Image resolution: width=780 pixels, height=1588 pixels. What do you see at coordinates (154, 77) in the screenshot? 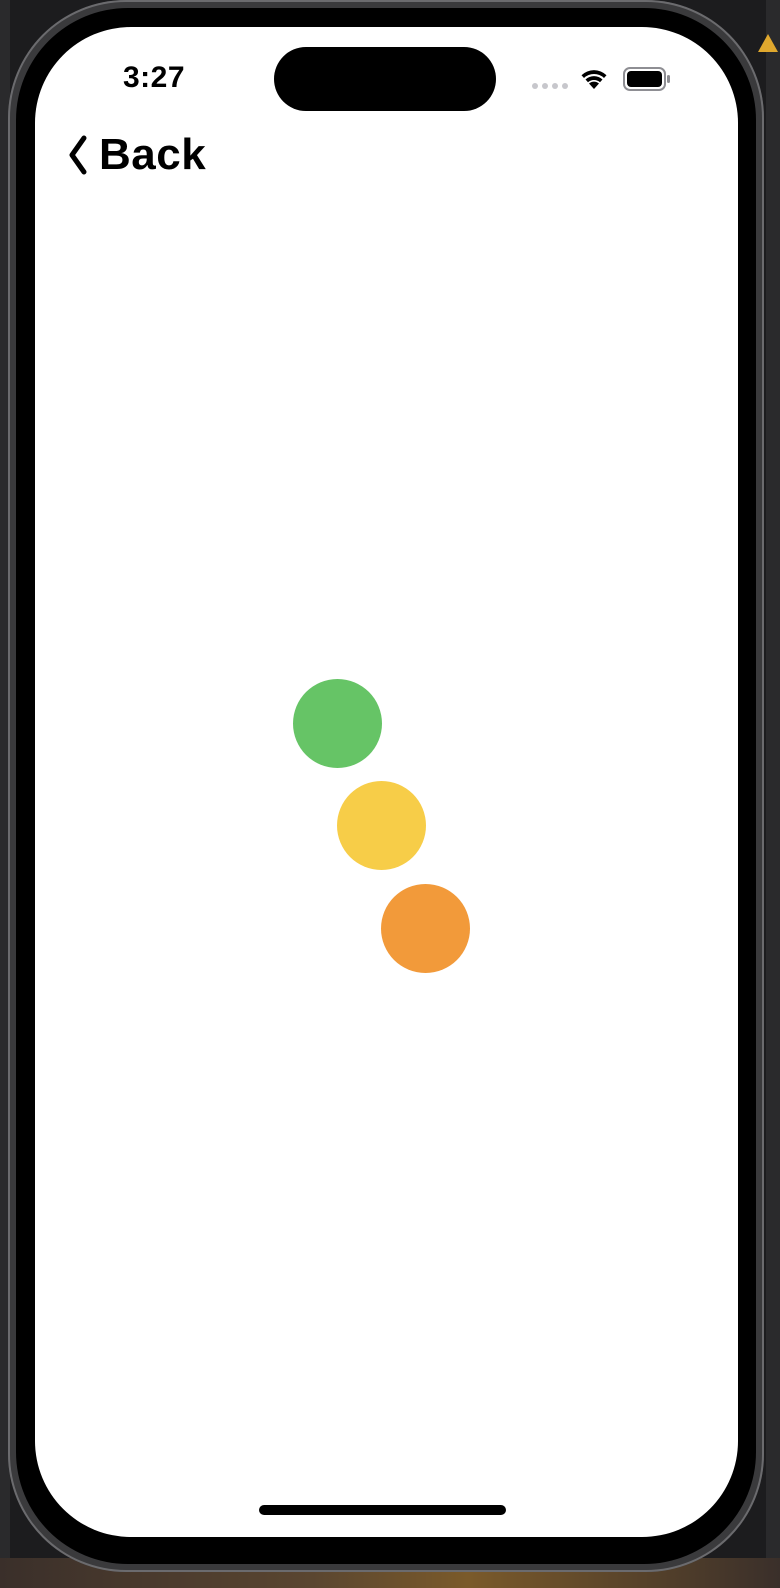
I see `status-time: 3:27` at bounding box center [154, 77].